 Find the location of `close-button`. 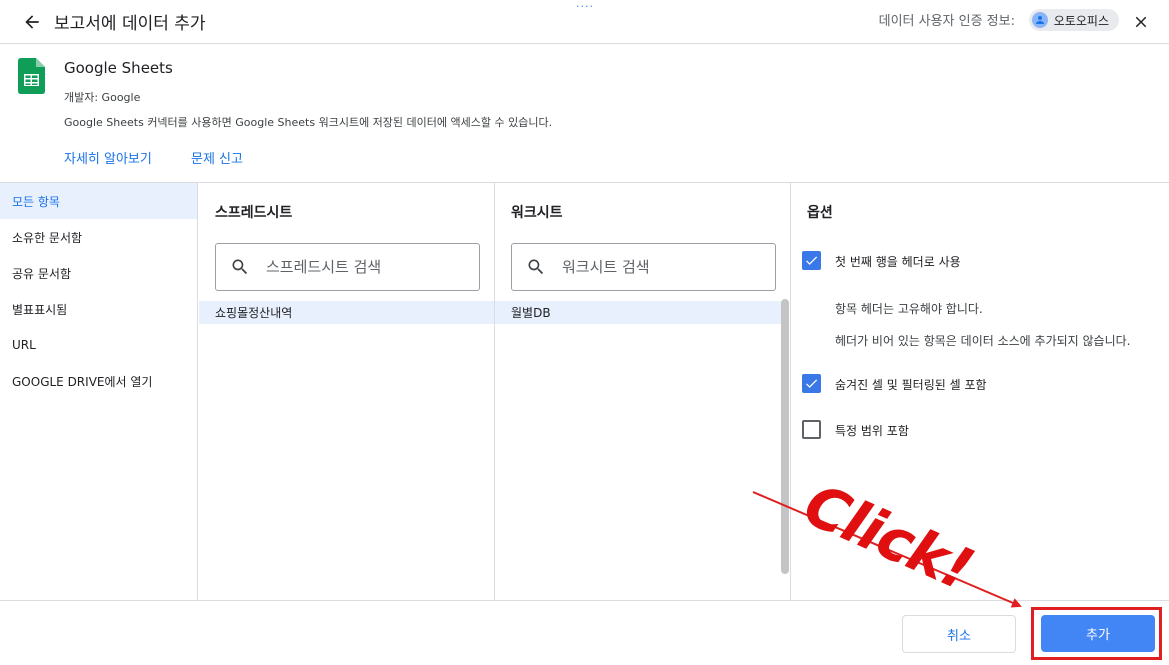

close-button is located at coordinates (1141, 22).